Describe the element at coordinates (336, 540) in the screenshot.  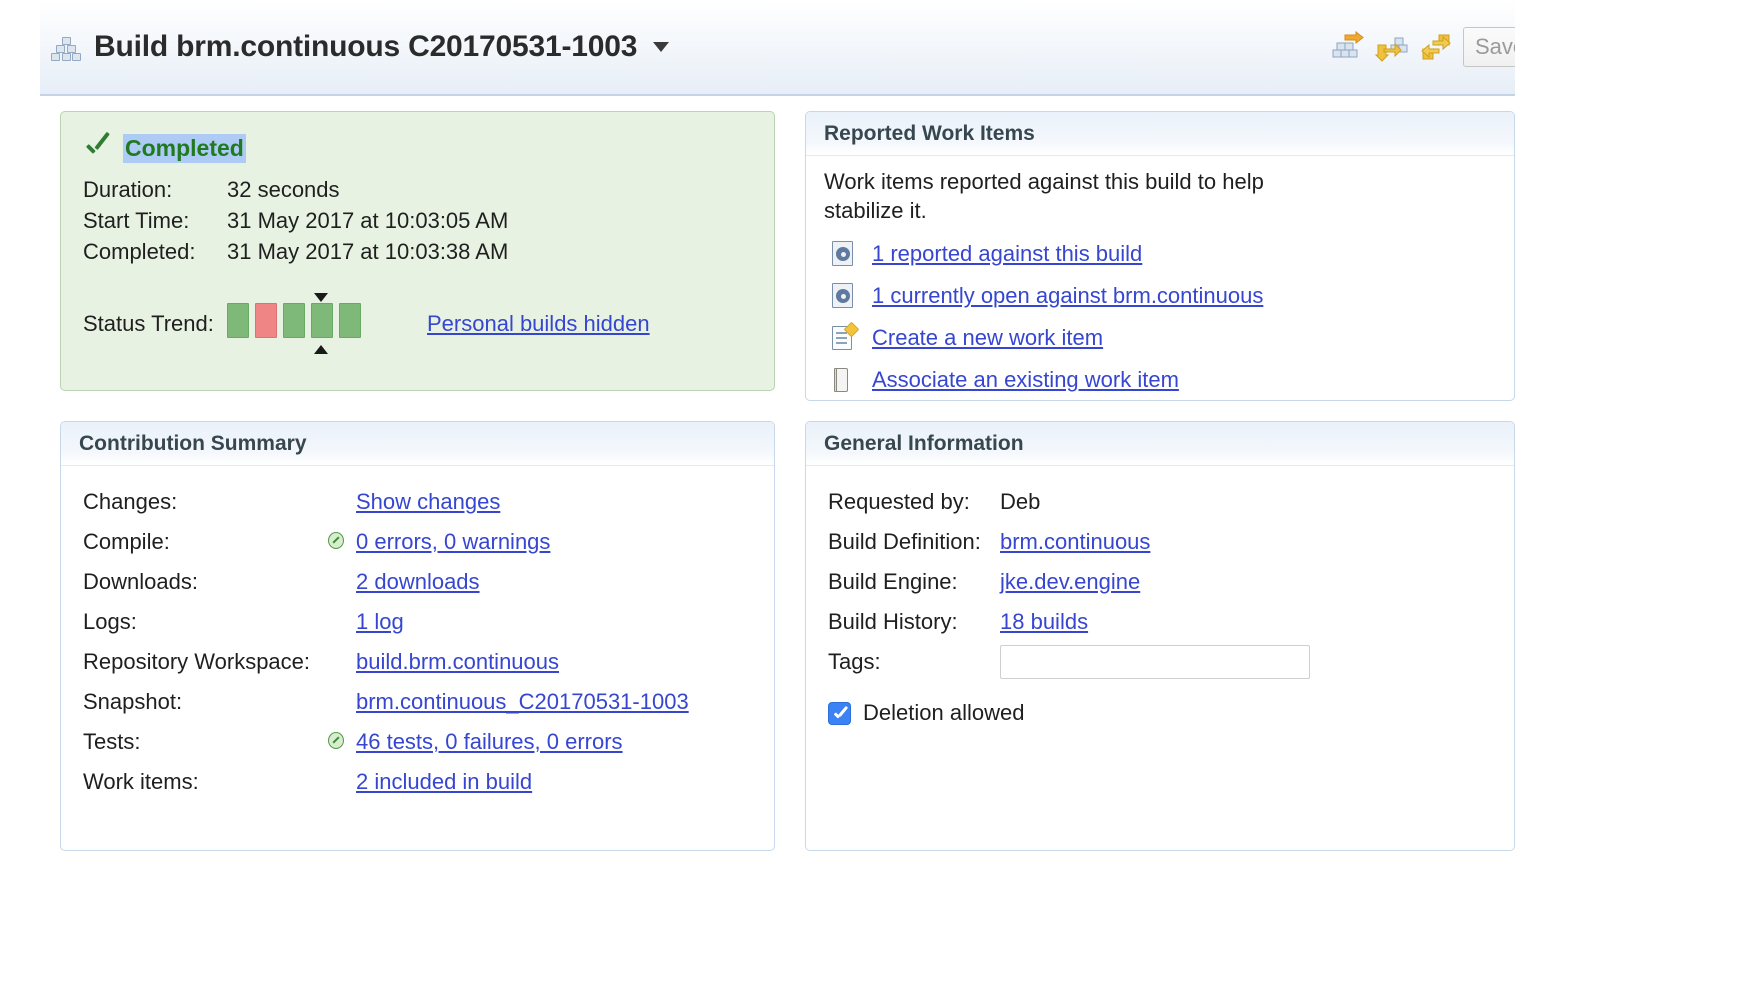
I see `compile-ok-icon` at that location.